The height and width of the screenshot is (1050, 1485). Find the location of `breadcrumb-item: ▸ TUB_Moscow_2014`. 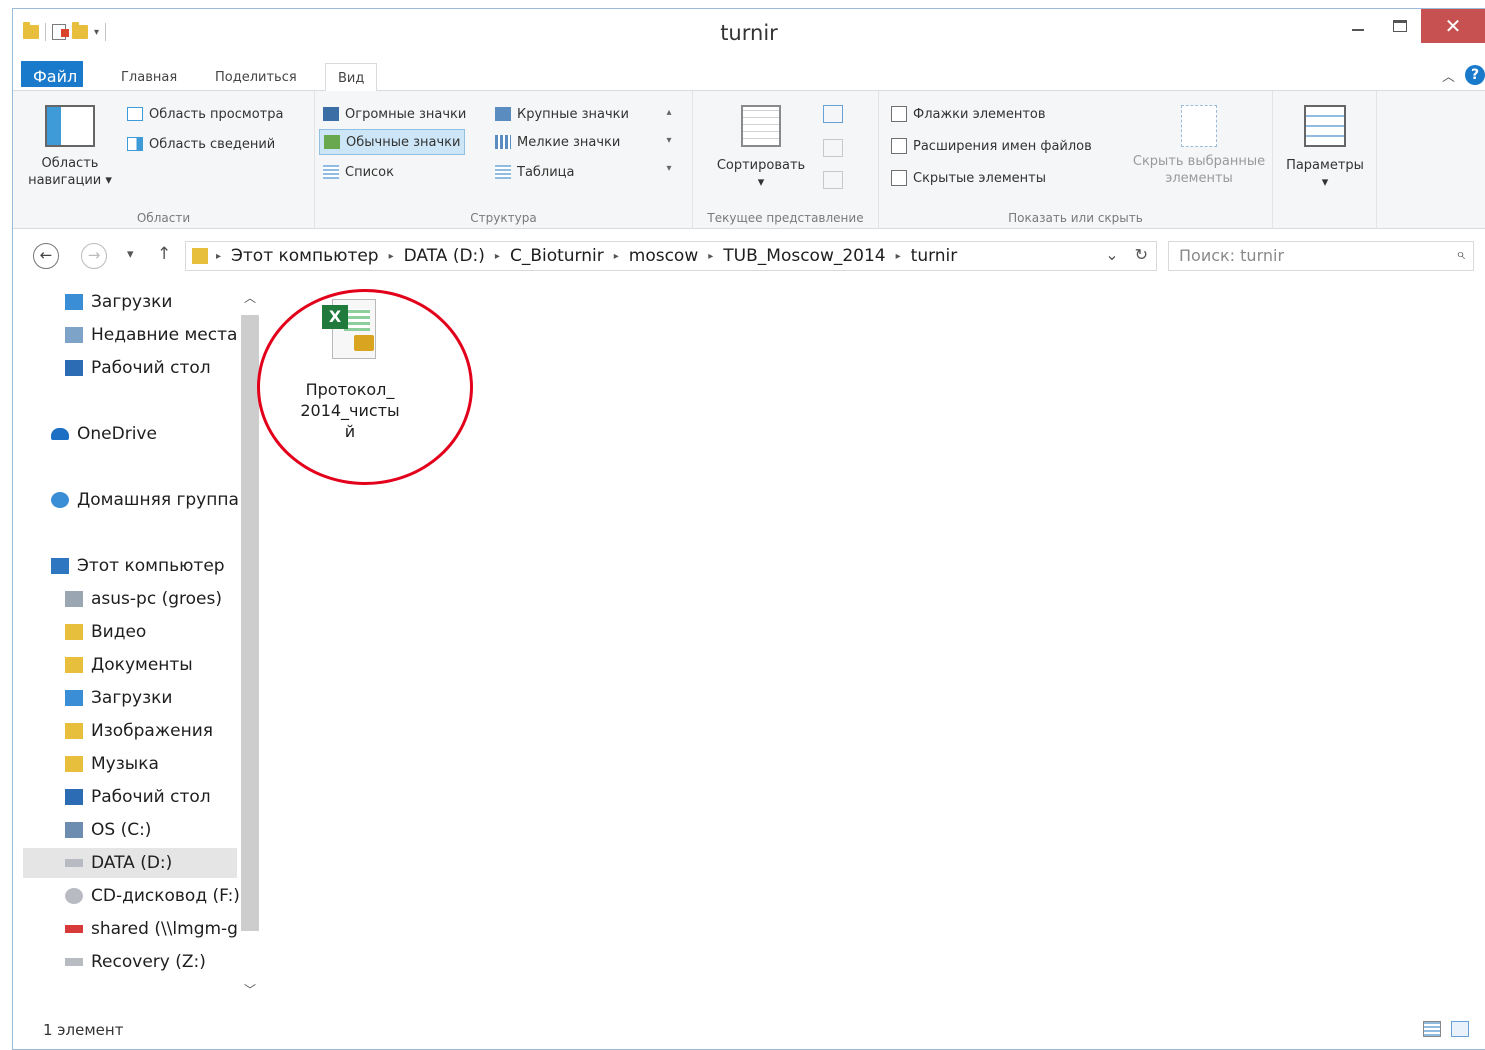

breadcrumb-item: ▸ TUB_Moscow_2014 is located at coordinates (791, 256).